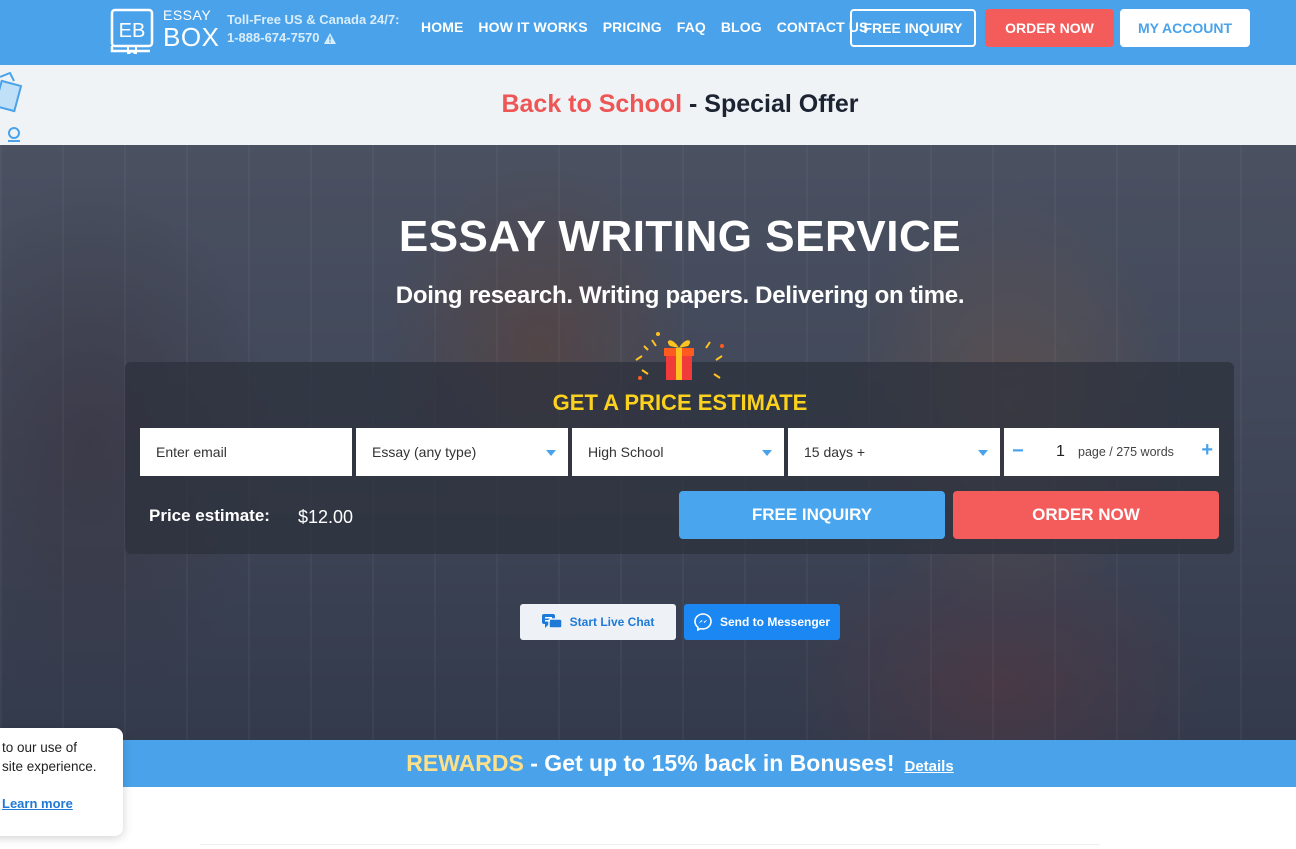 This screenshot has width=1296, height=849. I want to click on nav-blog: BLOG, so click(741, 27).